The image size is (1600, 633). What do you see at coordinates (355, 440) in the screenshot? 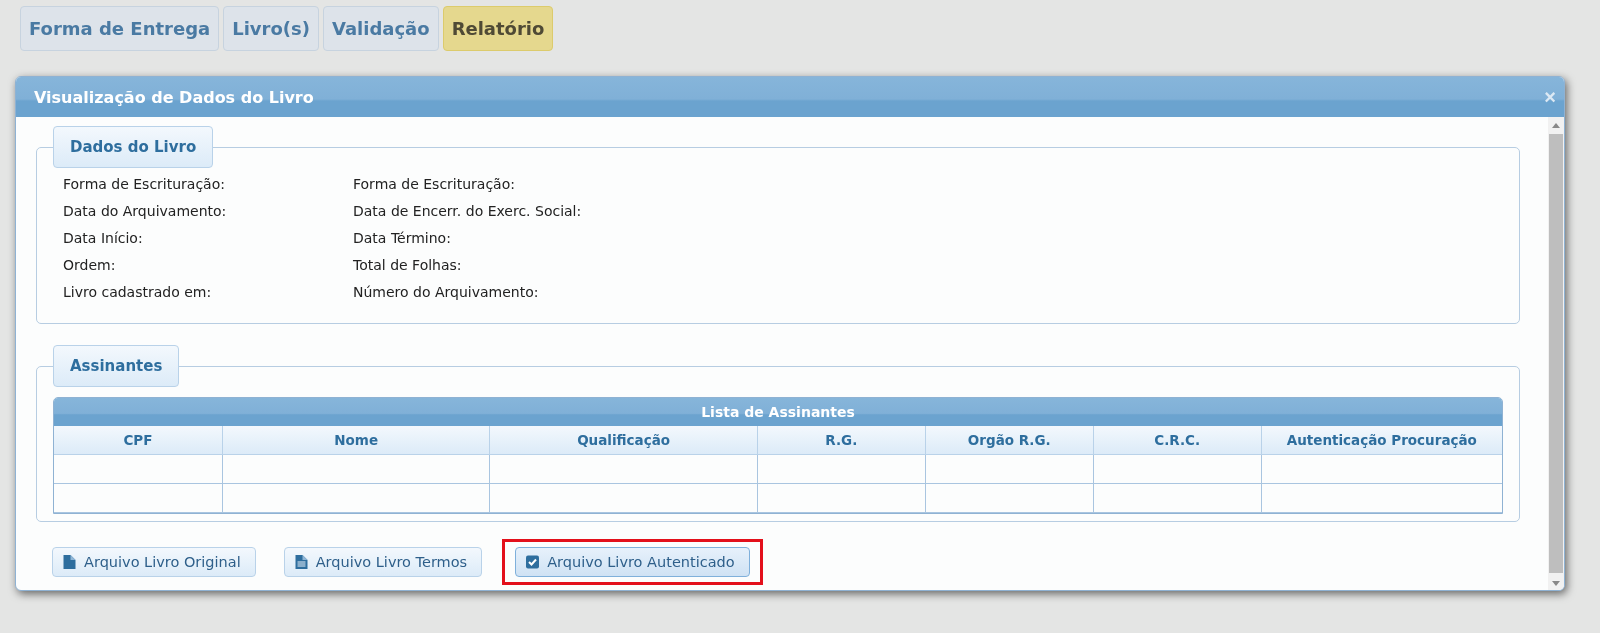
I see `column-header: Nome` at bounding box center [355, 440].